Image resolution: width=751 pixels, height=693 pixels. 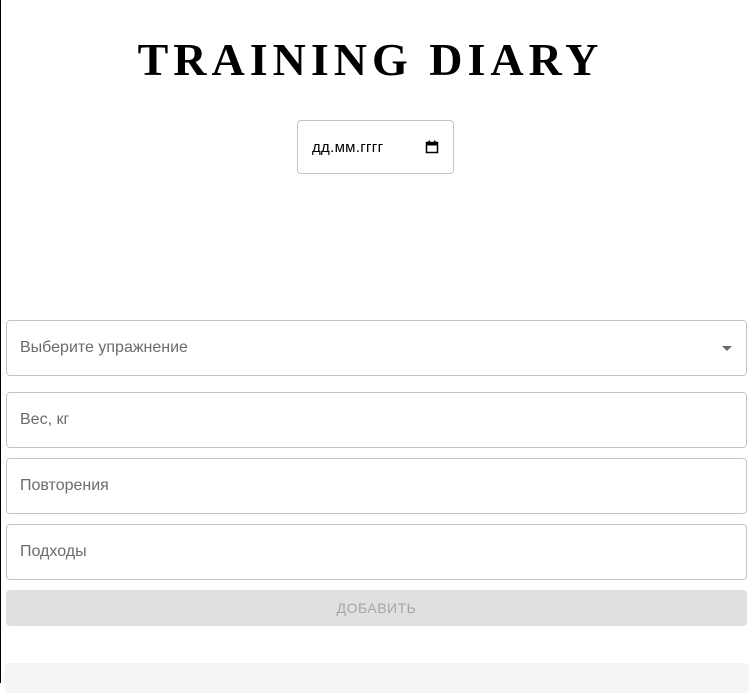 What do you see at coordinates (370, 59) in the screenshot?
I see `page-title: TRAINING DIARY` at bounding box center [370, 59].